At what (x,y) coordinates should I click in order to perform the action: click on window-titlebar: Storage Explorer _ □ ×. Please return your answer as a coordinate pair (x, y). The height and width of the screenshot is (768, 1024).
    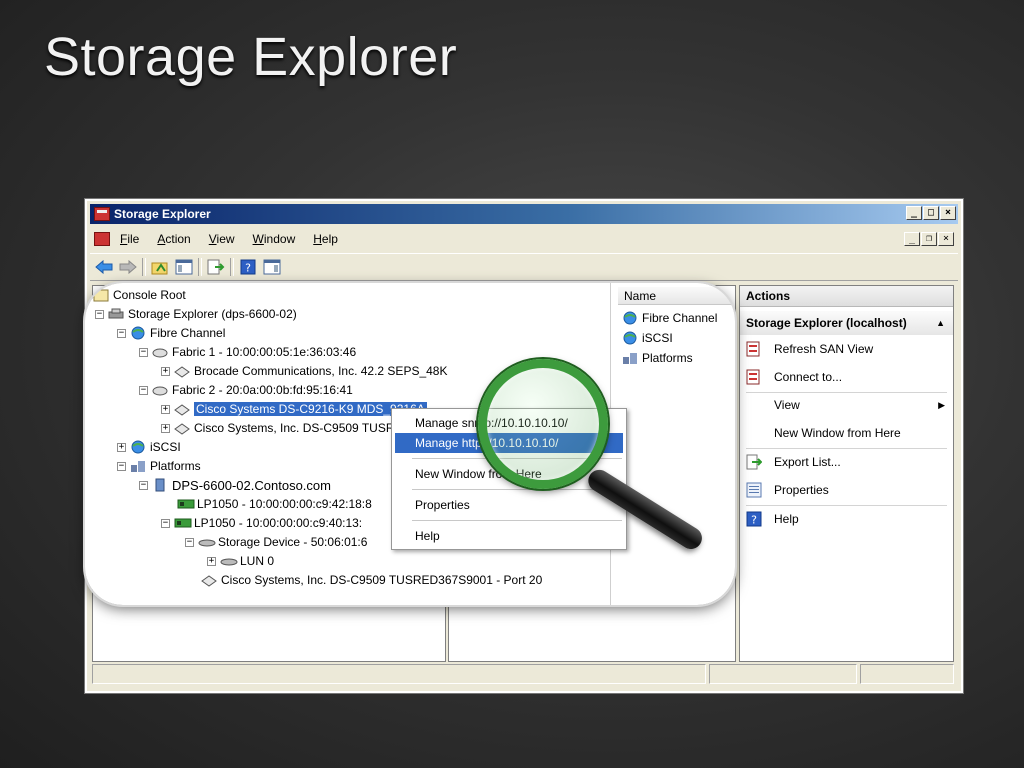
    Looking at the image, I should click on (524, 214).